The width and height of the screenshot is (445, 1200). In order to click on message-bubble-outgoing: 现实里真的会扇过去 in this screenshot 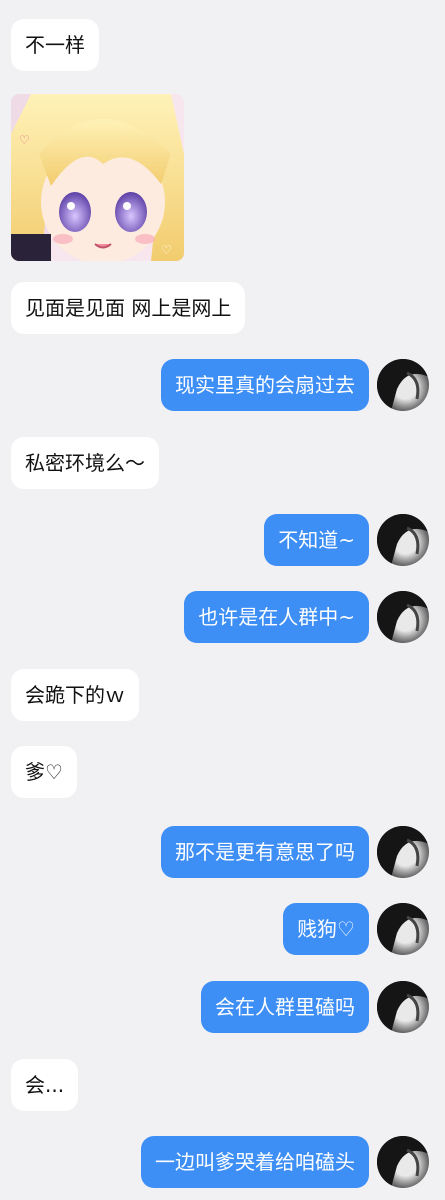, I will do `click(265, 385)`.